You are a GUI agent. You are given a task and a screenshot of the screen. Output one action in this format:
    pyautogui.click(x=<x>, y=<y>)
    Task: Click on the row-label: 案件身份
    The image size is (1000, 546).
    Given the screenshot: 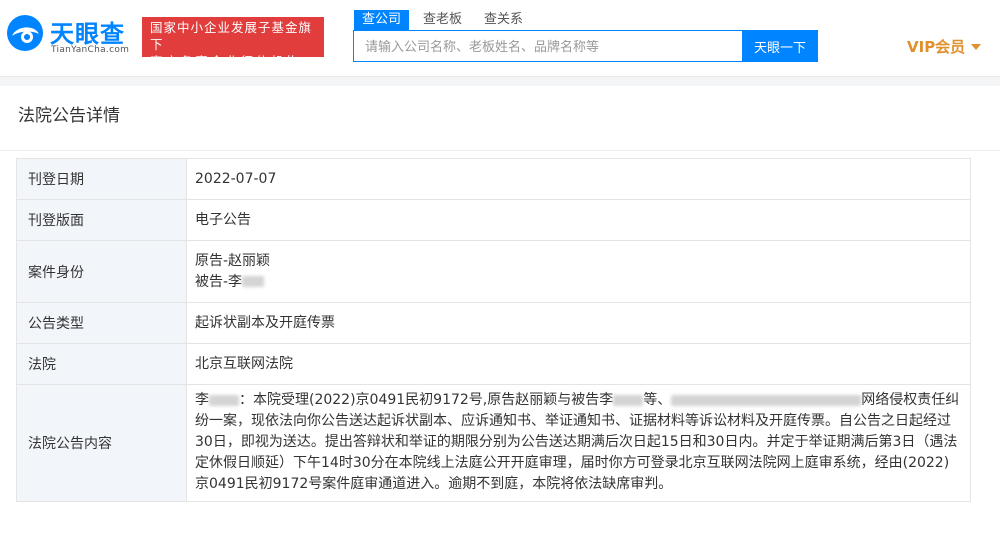 What is the action you would take?
    pyautogui.click(x=101, y=271)
    